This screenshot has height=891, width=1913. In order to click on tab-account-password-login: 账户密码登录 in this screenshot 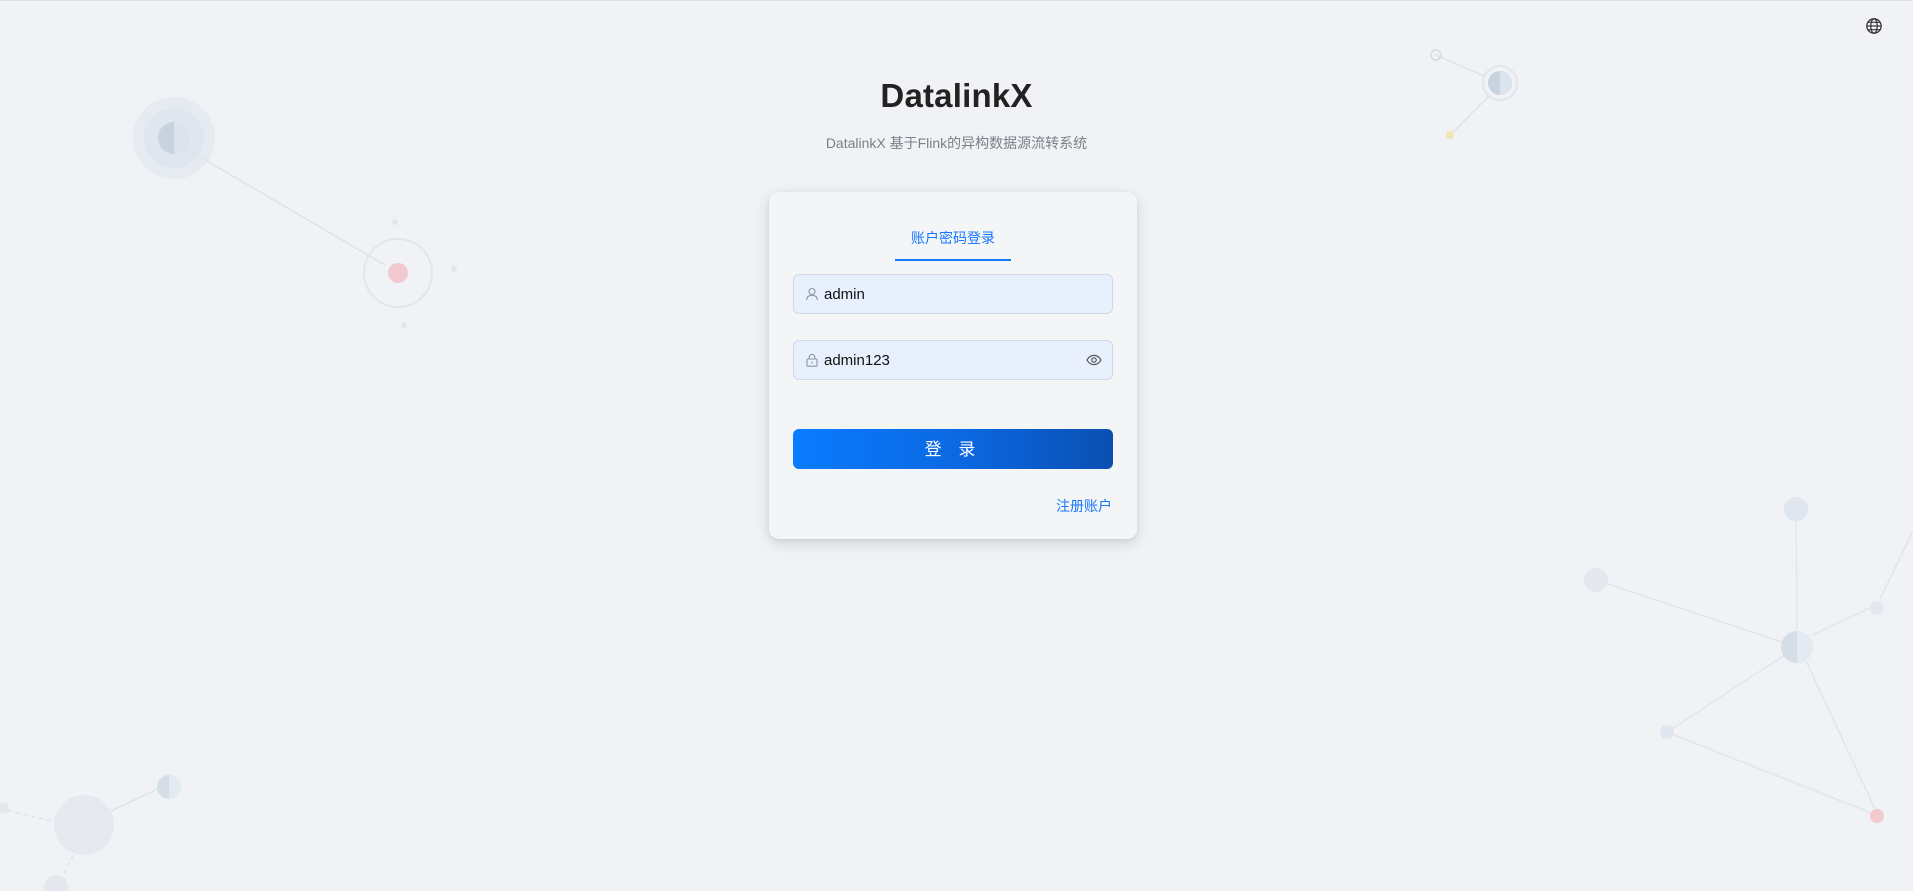, I will do `click(953, 244)`.